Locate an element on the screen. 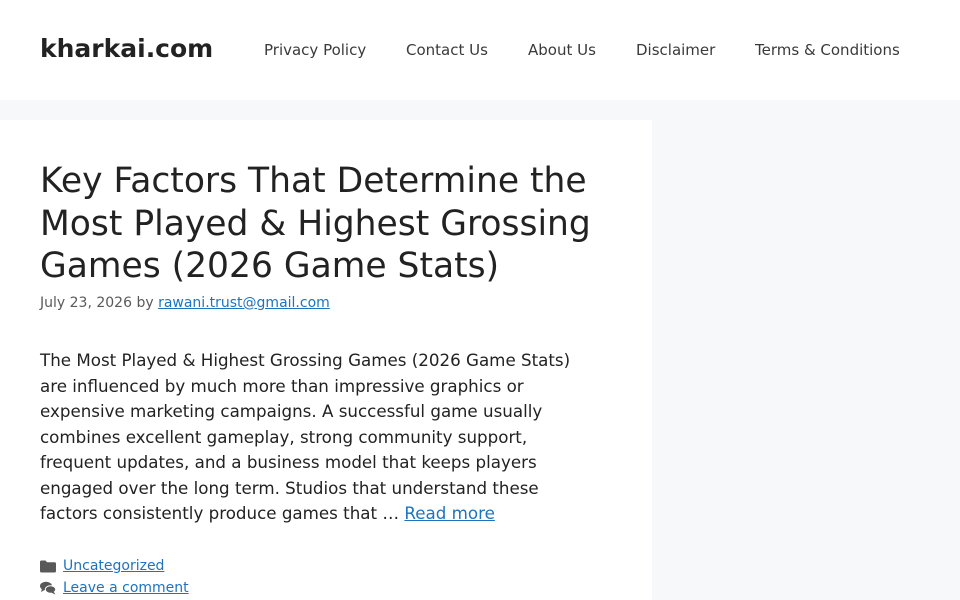  post-date: July 23, 2026 is located at coordinates (86, 303).